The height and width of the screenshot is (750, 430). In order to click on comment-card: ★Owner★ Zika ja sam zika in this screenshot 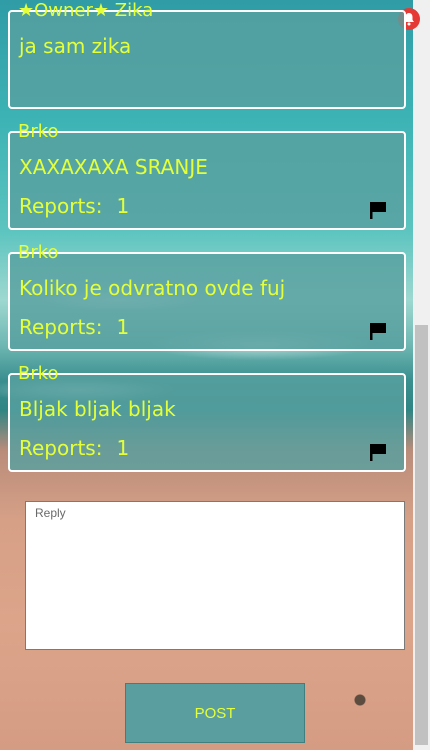, I will do `click(207, 54)`.